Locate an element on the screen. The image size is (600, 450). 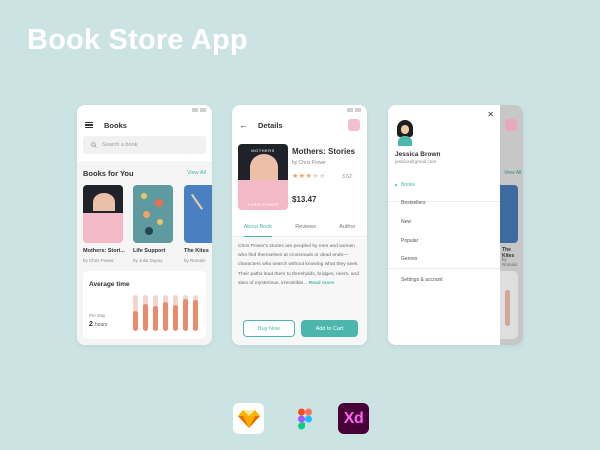
page-title: Book Store App is located at coordinates (137, 40).